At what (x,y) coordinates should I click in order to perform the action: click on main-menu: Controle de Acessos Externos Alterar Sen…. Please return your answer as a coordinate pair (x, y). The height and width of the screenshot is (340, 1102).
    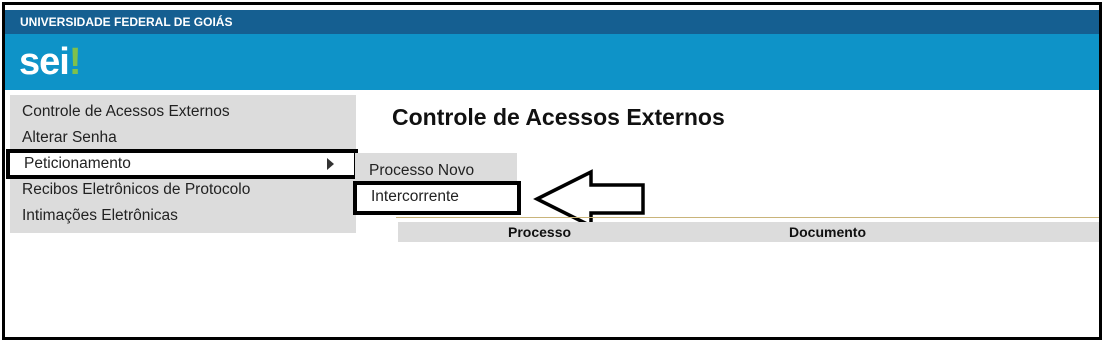
    Looking at the image, I should click on (182, 164).